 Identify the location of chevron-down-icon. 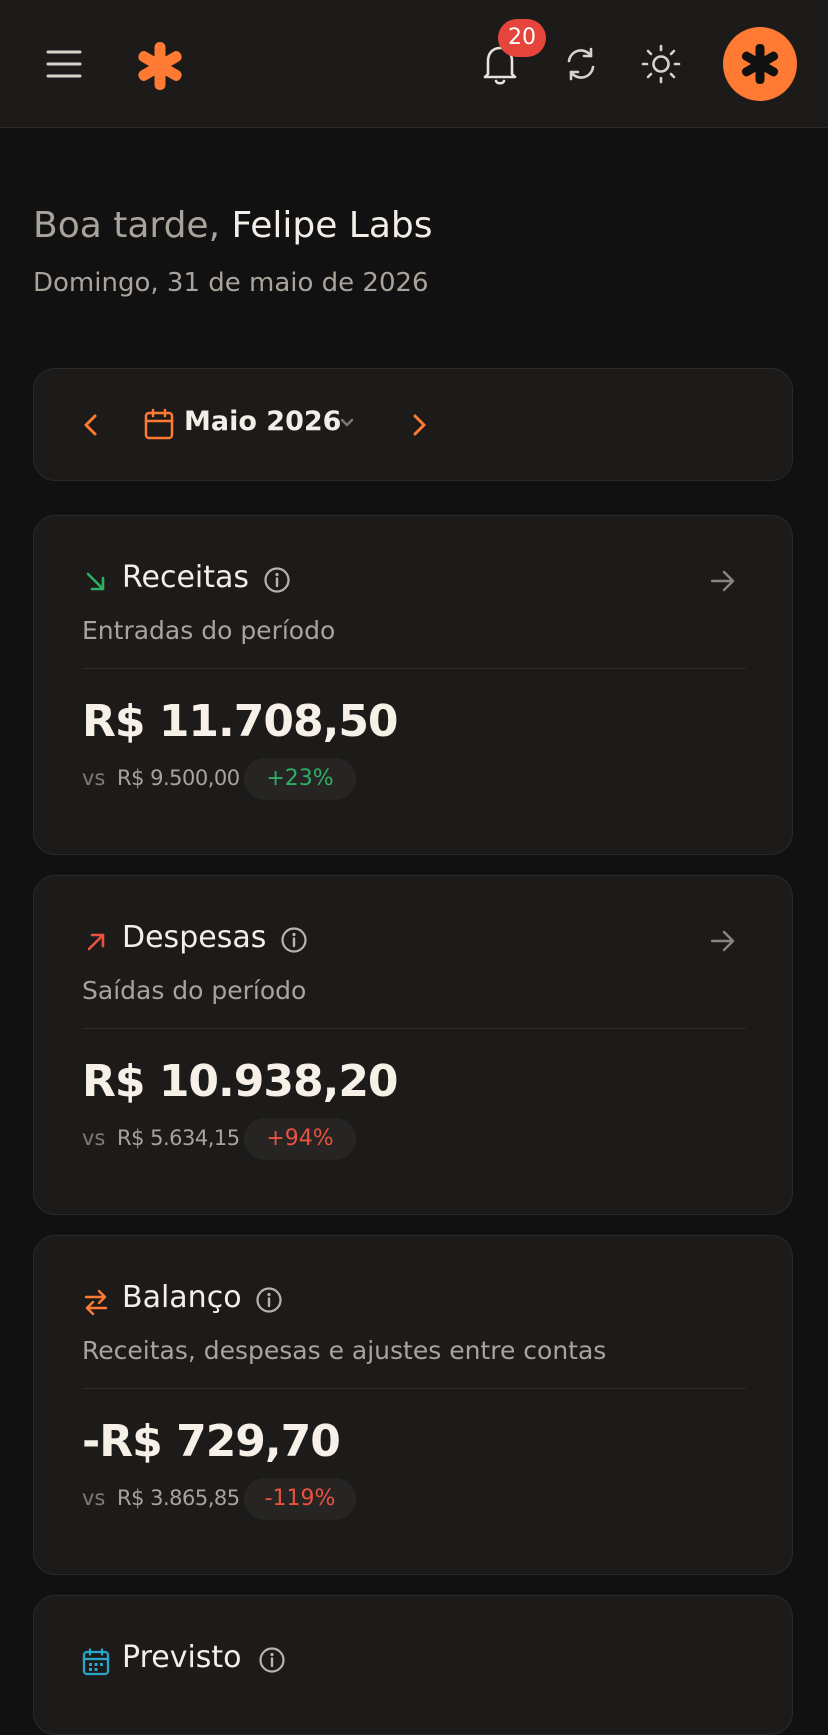
(347, 423).